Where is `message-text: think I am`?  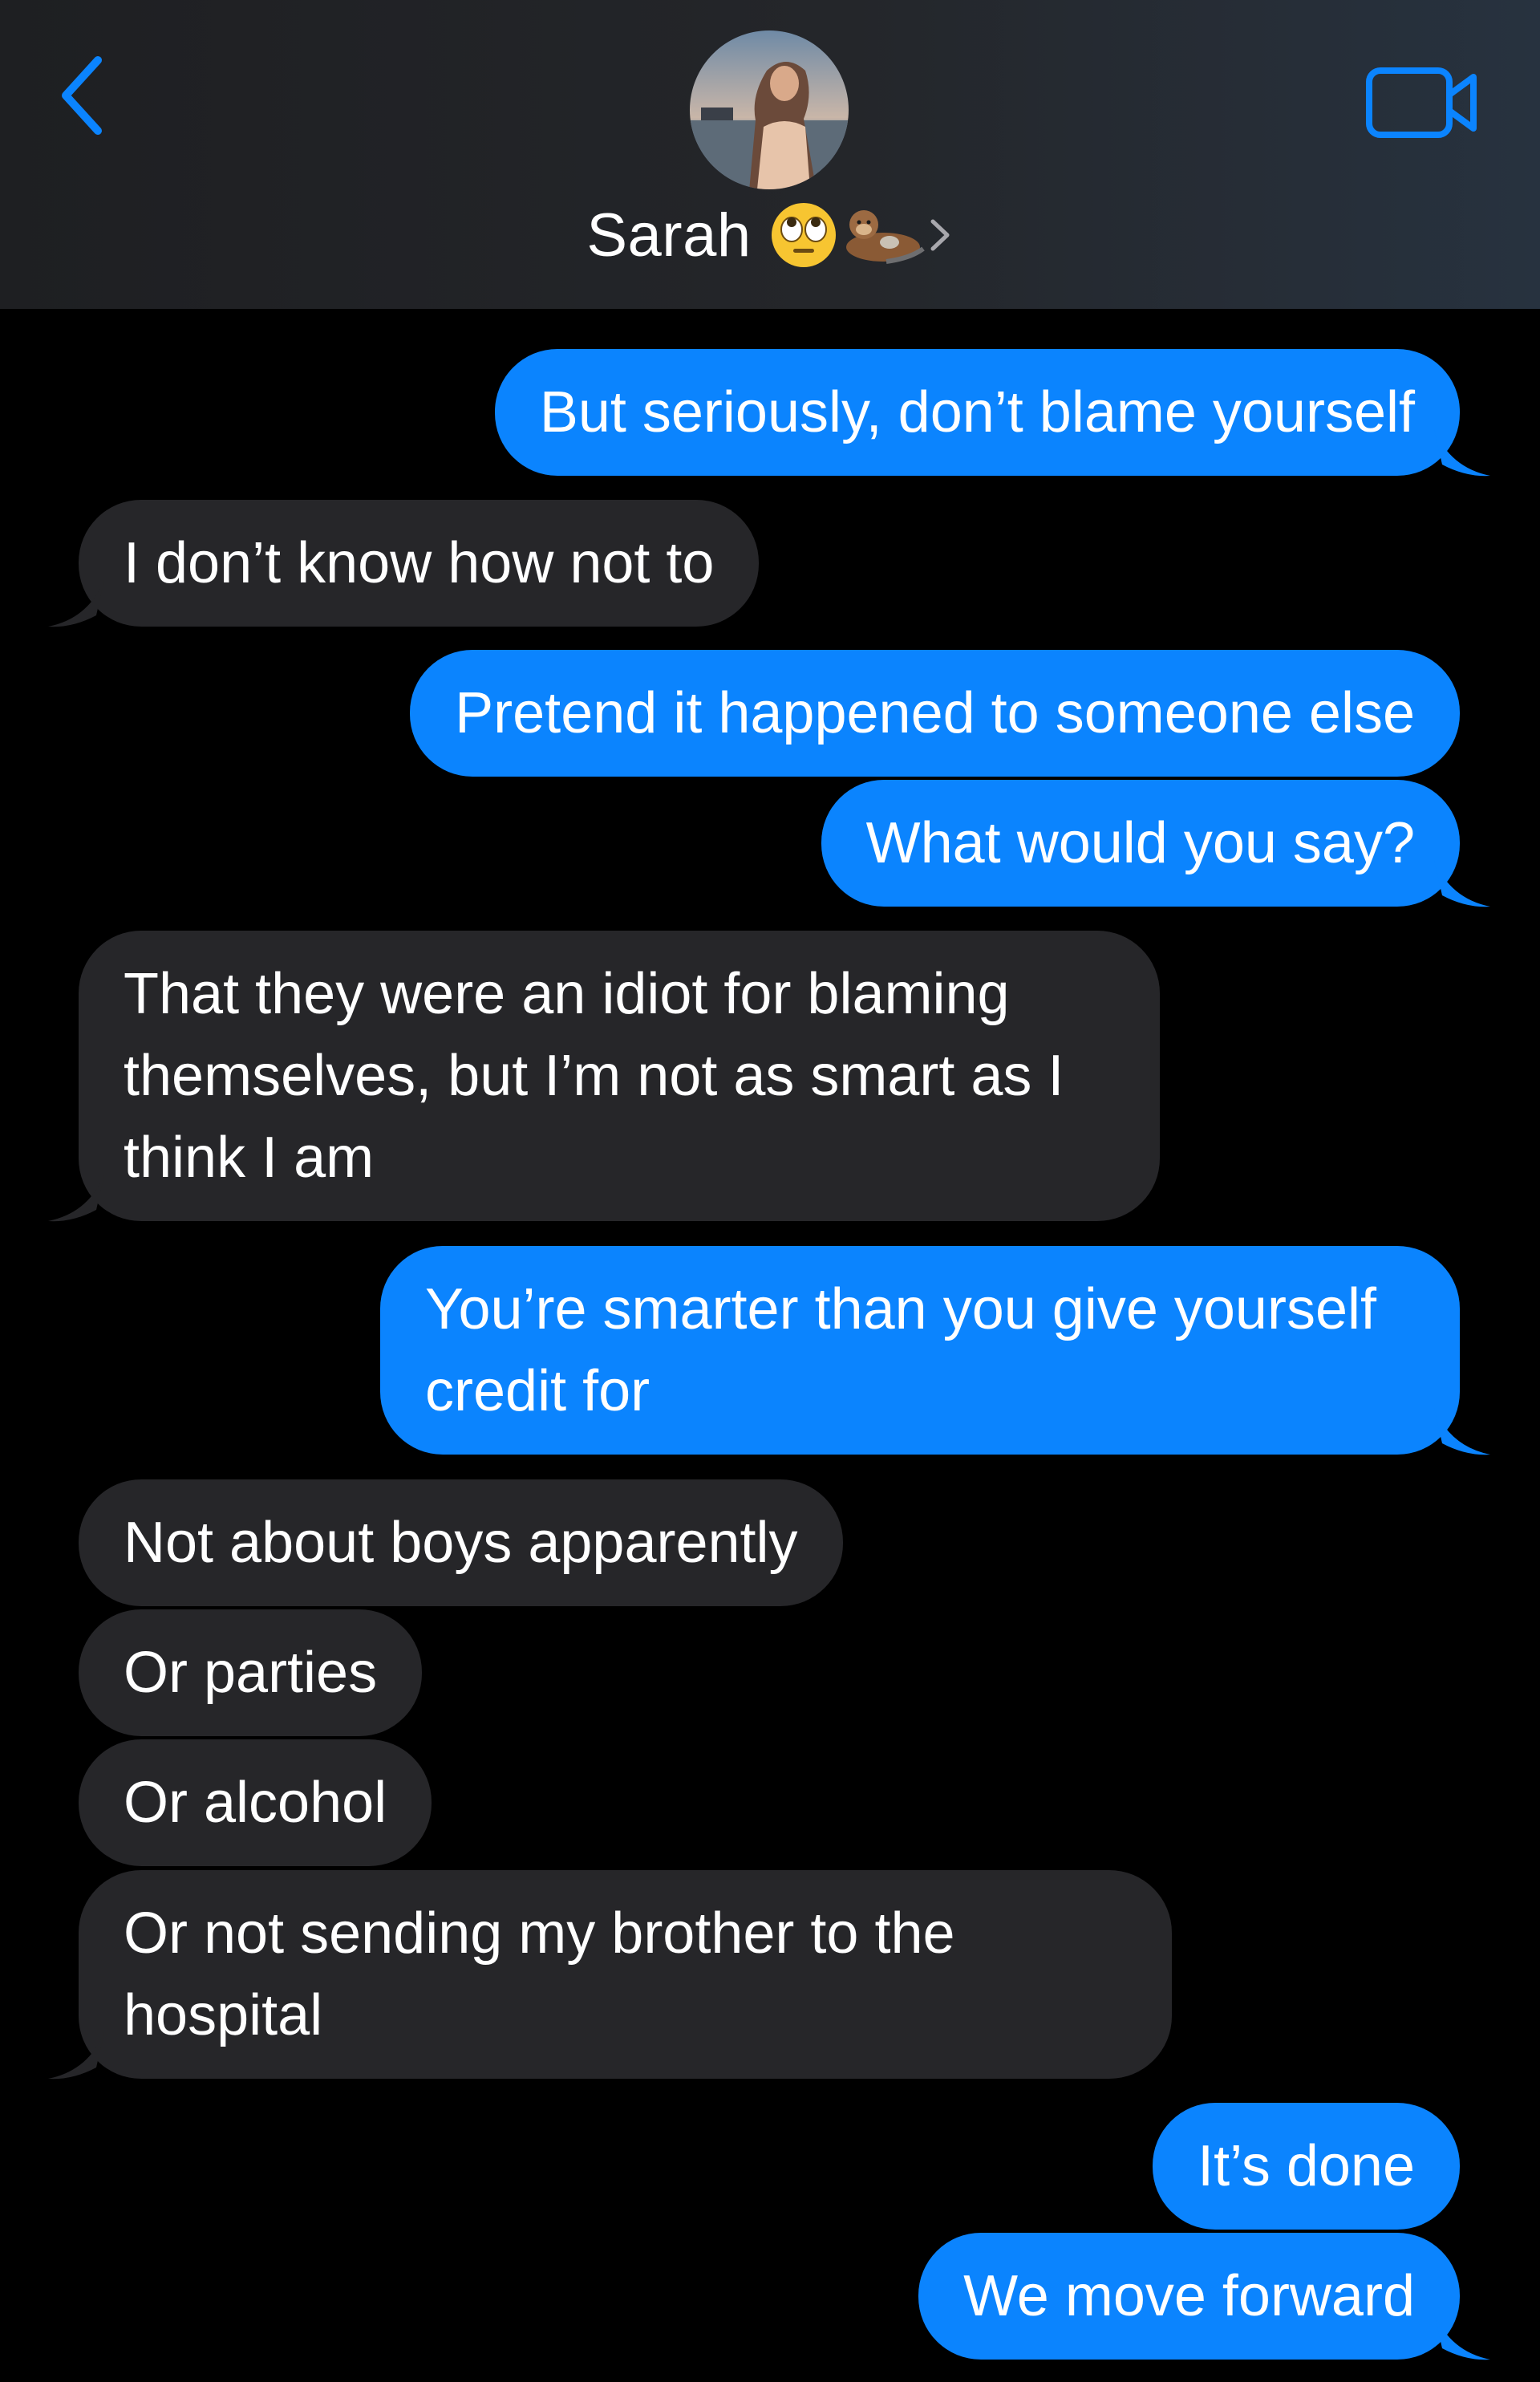
message-text: think I am is located at coordinates (250, 1158).